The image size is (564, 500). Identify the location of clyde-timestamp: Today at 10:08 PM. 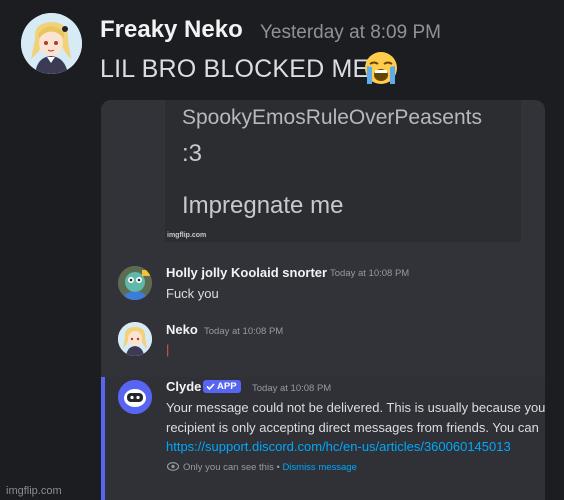
(292, 388).